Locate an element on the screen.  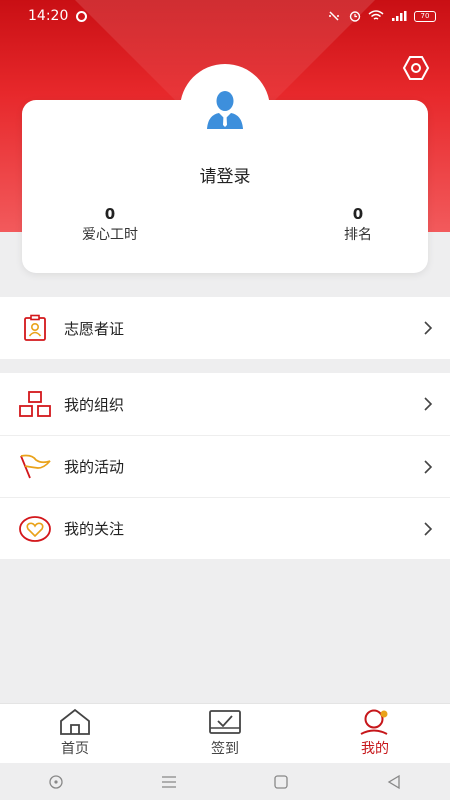
volunteer-certificate-label: 志愿者证 is located at coordinates (94, 328).